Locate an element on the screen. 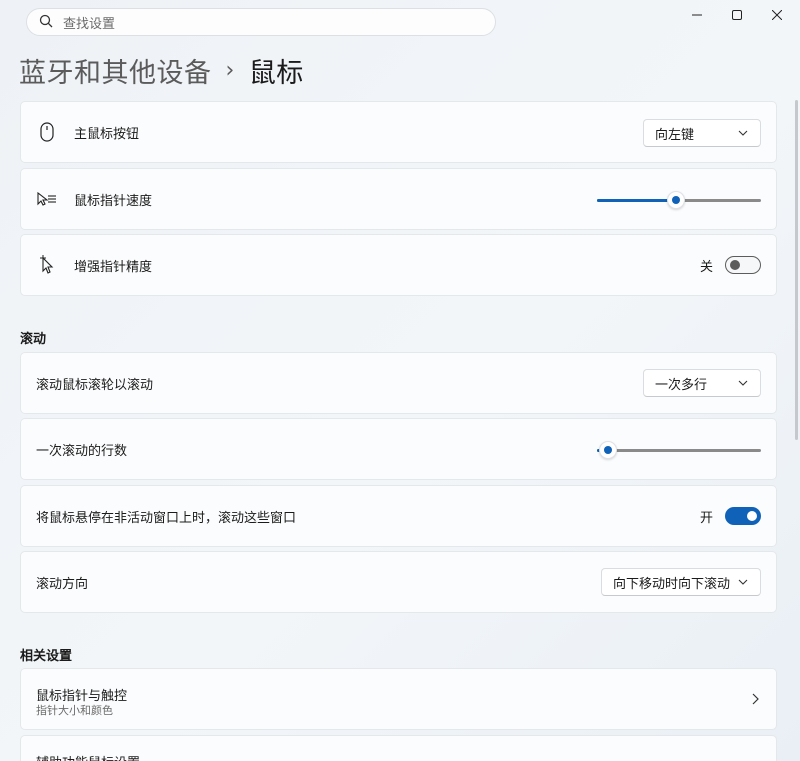 Image resolution: width=800 pixels, height=761 pixels. pointer-speed-label: 鼠标指针速度 is located at coordinates (113, 201).